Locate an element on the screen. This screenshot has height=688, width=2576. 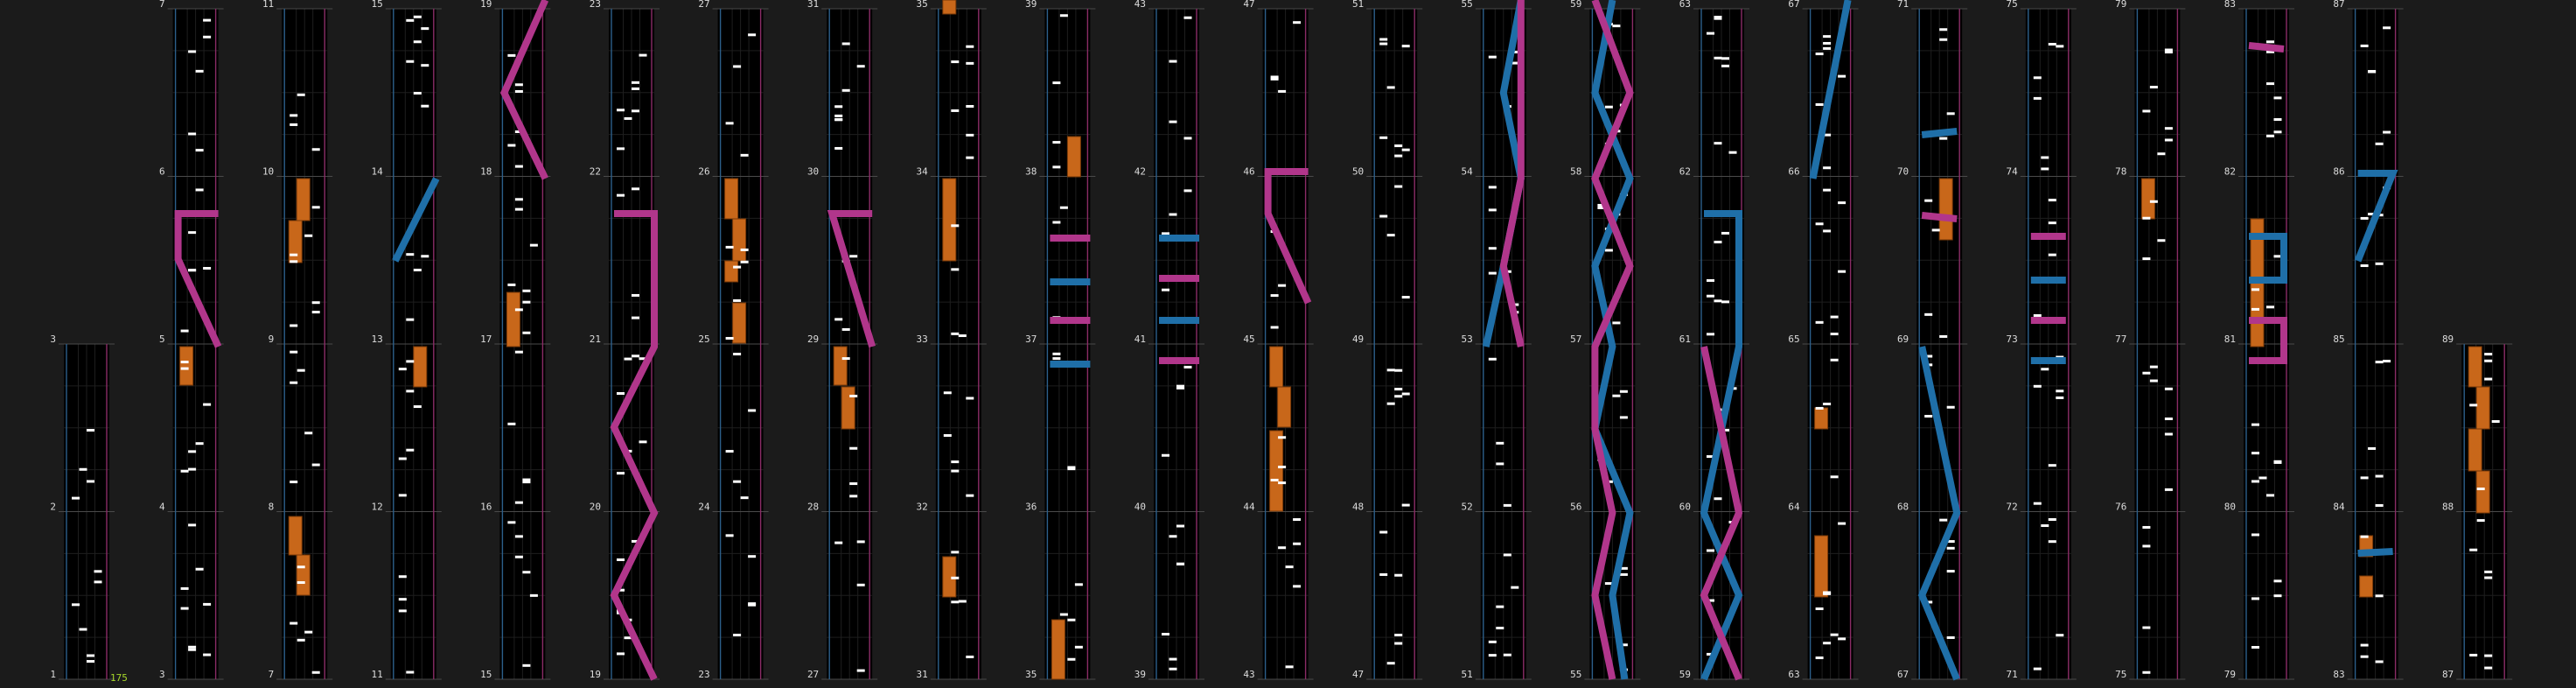
measure-number: 6 is located at coordinates (162, 172).